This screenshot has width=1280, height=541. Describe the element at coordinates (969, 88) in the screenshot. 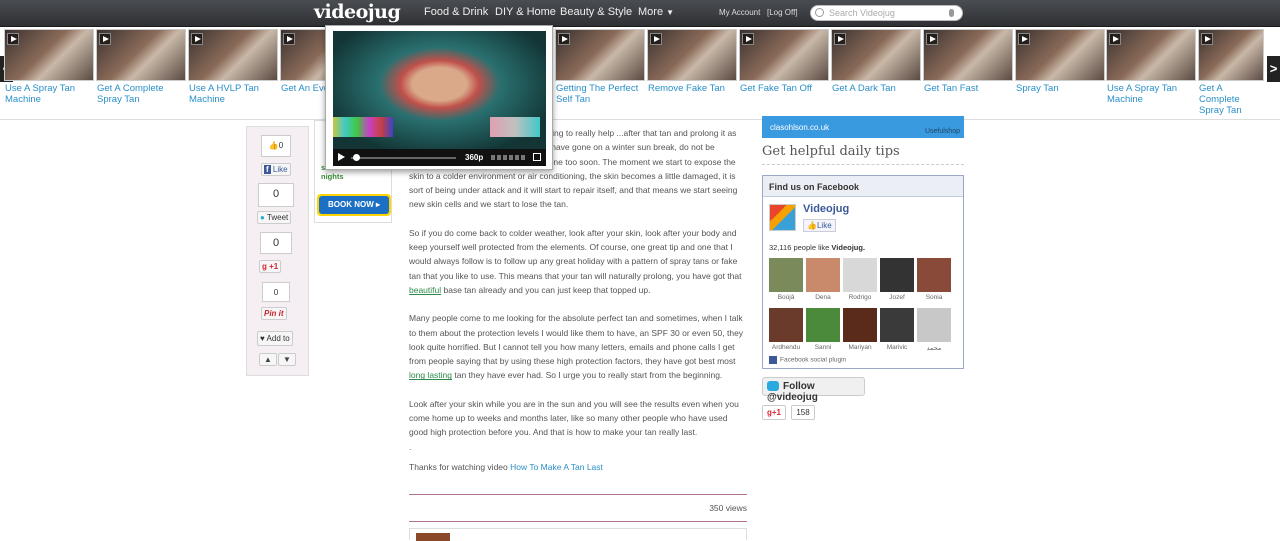

I see `video-link: Get Tan Fast` at that location.